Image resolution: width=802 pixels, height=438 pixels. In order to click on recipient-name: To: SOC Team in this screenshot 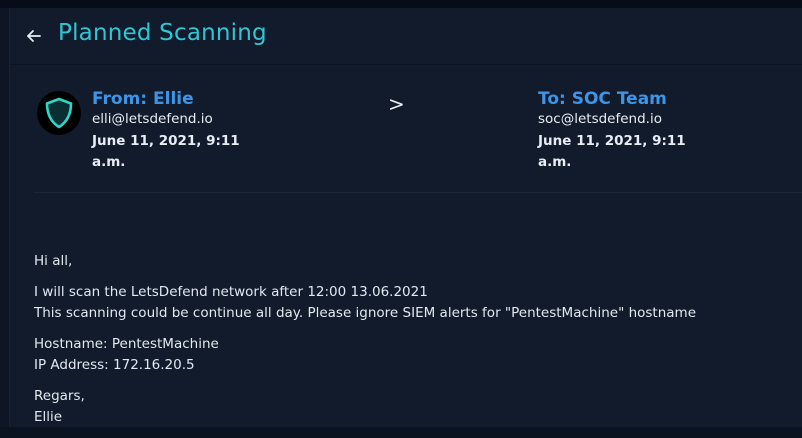, I will do `click(602, 99)`.